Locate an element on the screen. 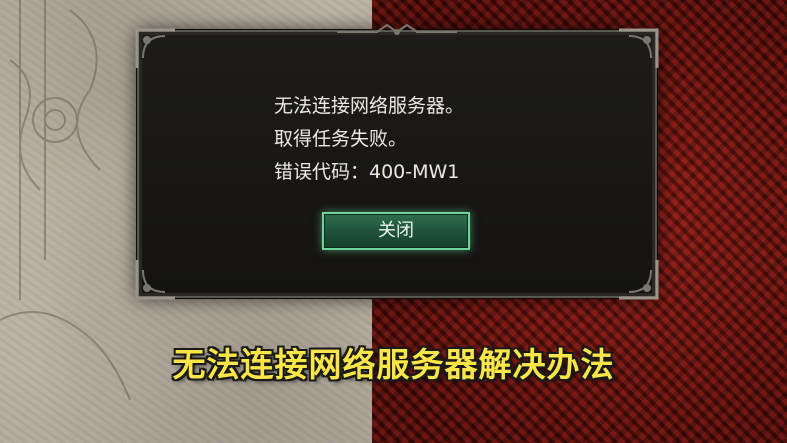 This screenshot has height=443, width=787. error-message: 无法连接网络服务器。 取得任务失败。 错误代码：400-MW1 is located at coordinates (369, 139).